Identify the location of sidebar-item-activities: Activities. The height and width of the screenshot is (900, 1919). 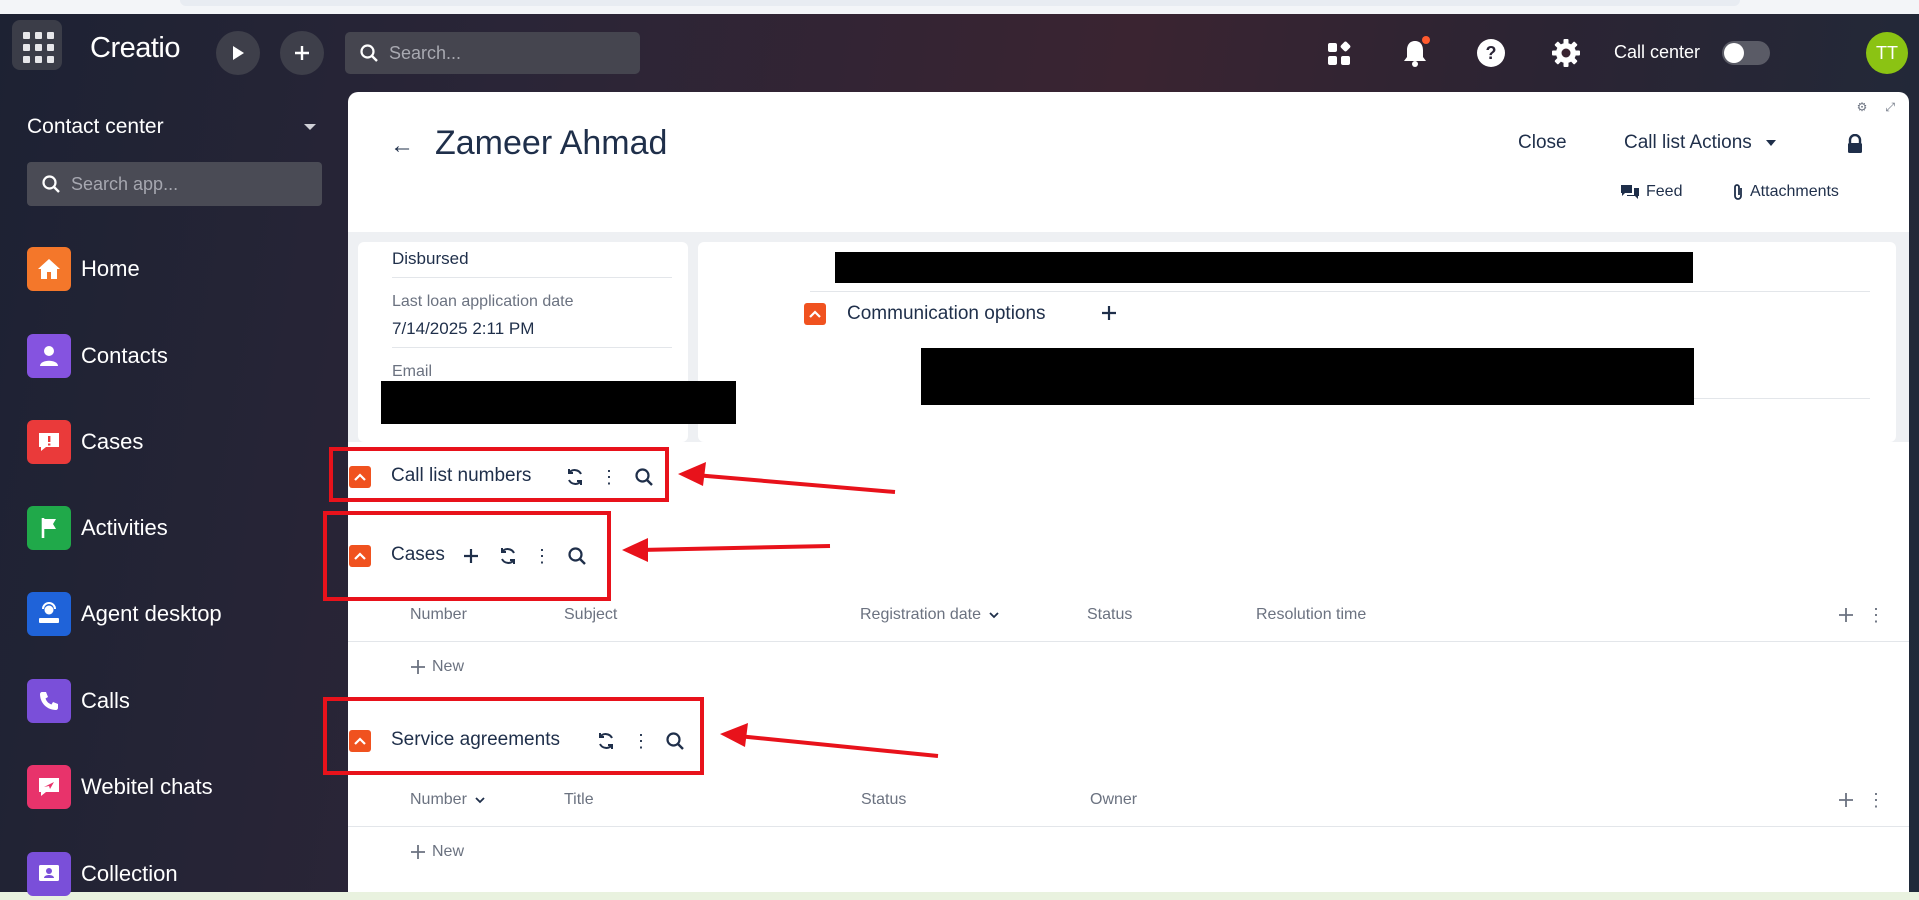
(177, 528).